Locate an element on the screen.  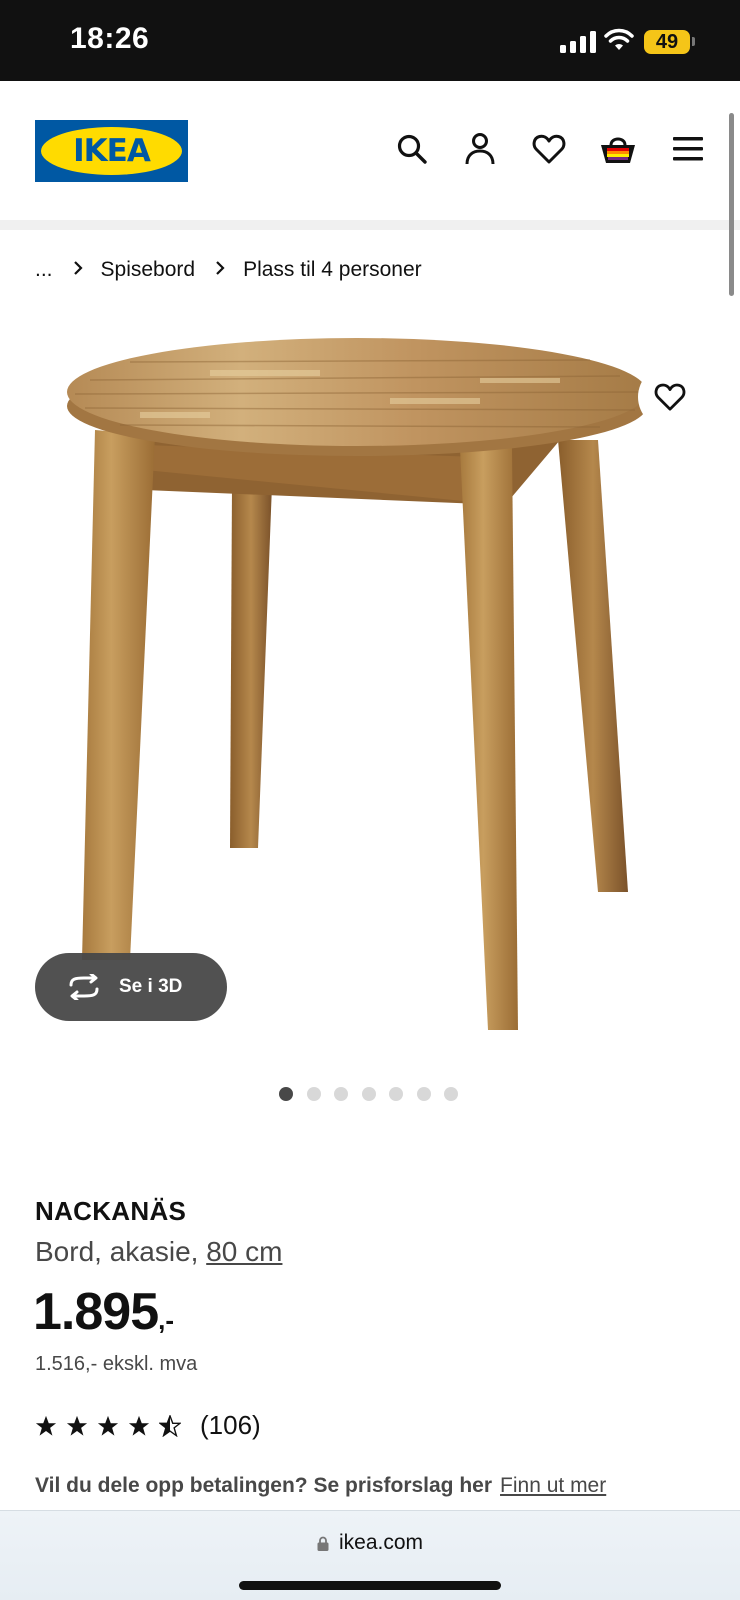
breadcrumb-current: Plass til 4 personer is located at coordinates (332, 270).